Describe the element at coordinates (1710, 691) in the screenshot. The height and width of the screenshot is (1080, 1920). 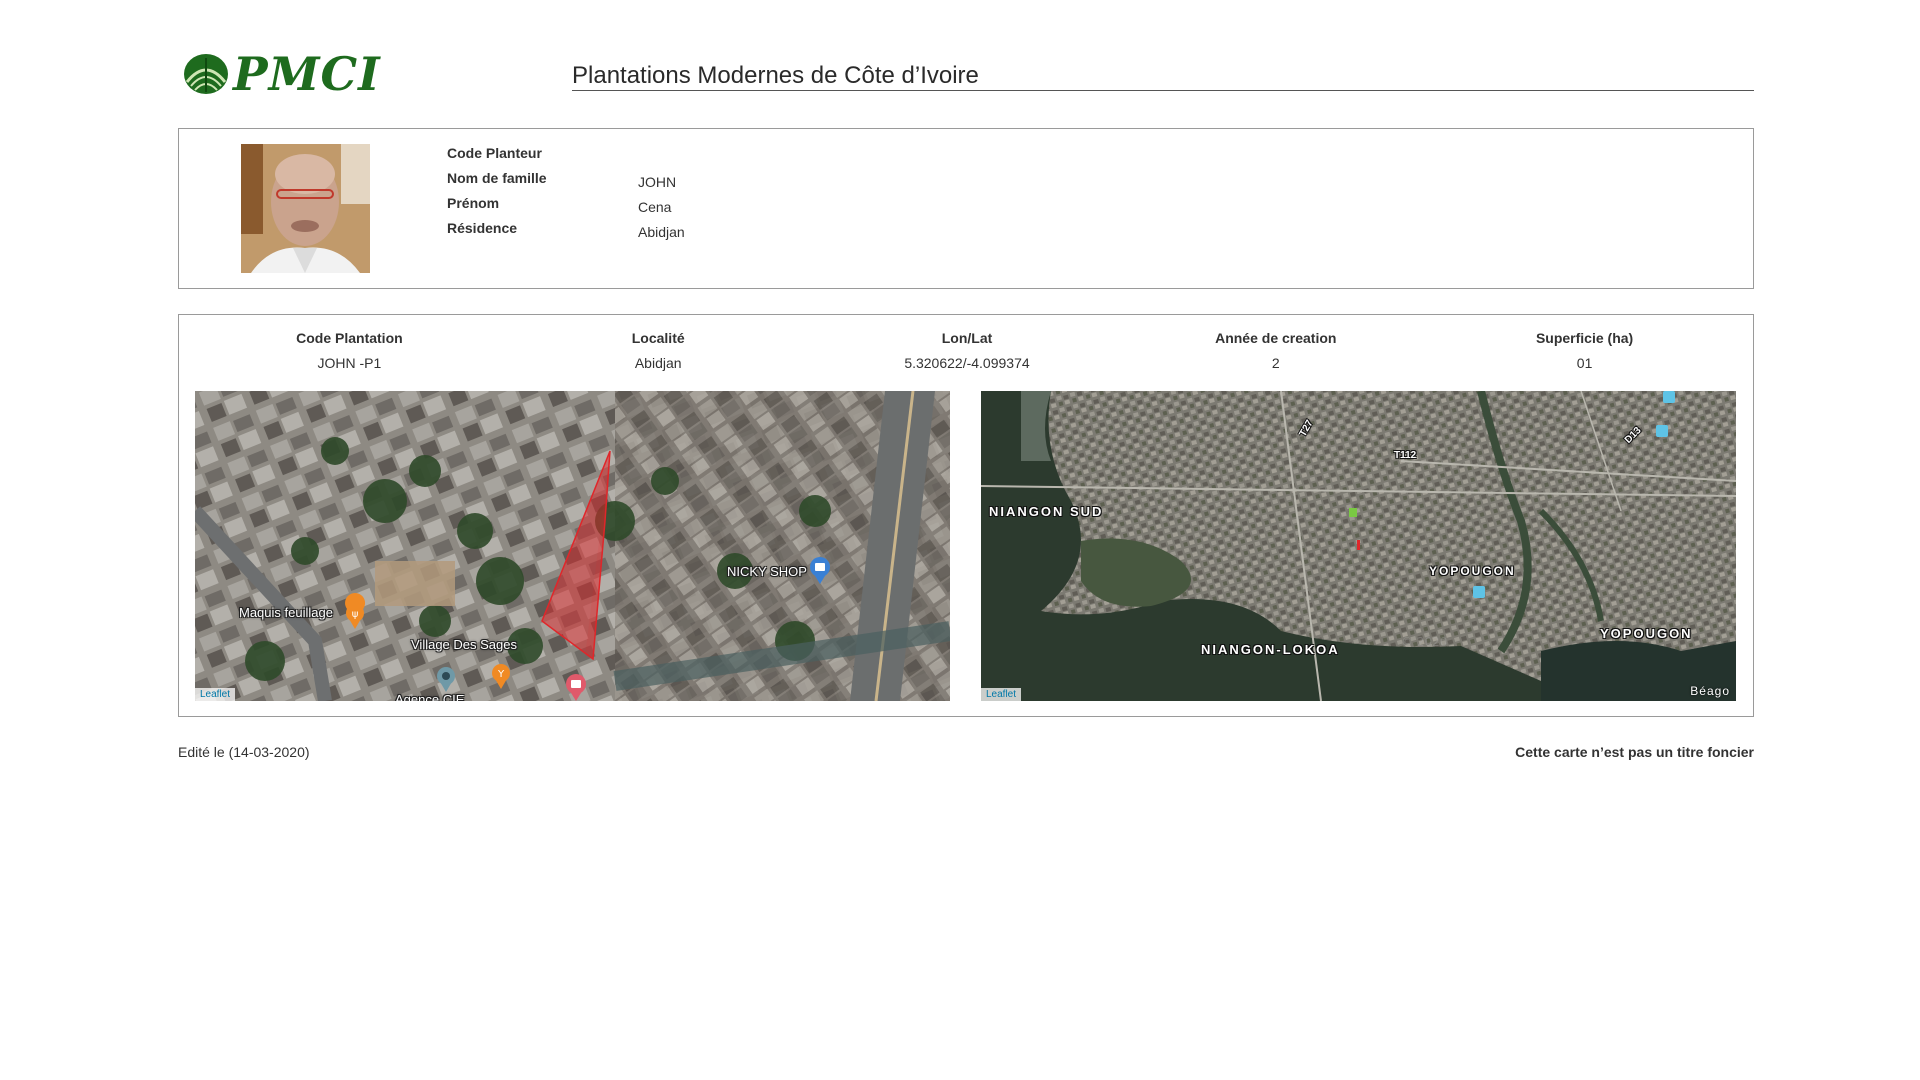
I see `map-copyright: Béago` at that location.